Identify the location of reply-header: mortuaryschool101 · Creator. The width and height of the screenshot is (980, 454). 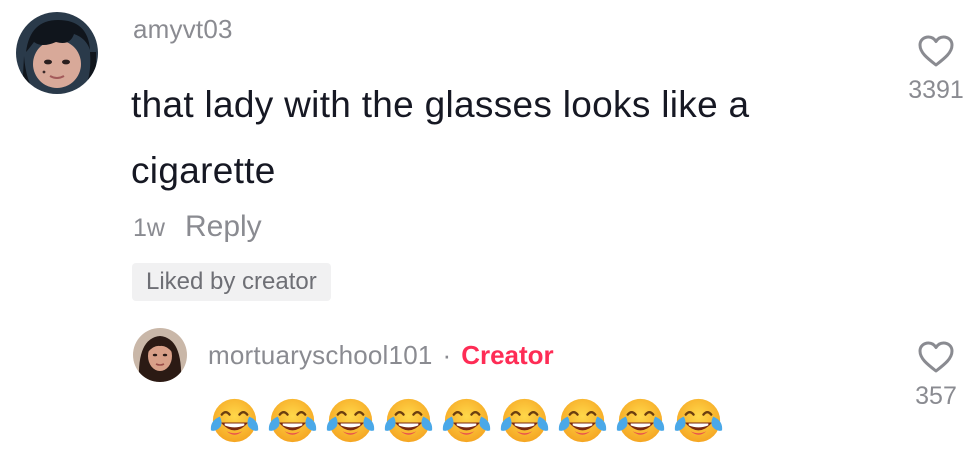
(381, 355).